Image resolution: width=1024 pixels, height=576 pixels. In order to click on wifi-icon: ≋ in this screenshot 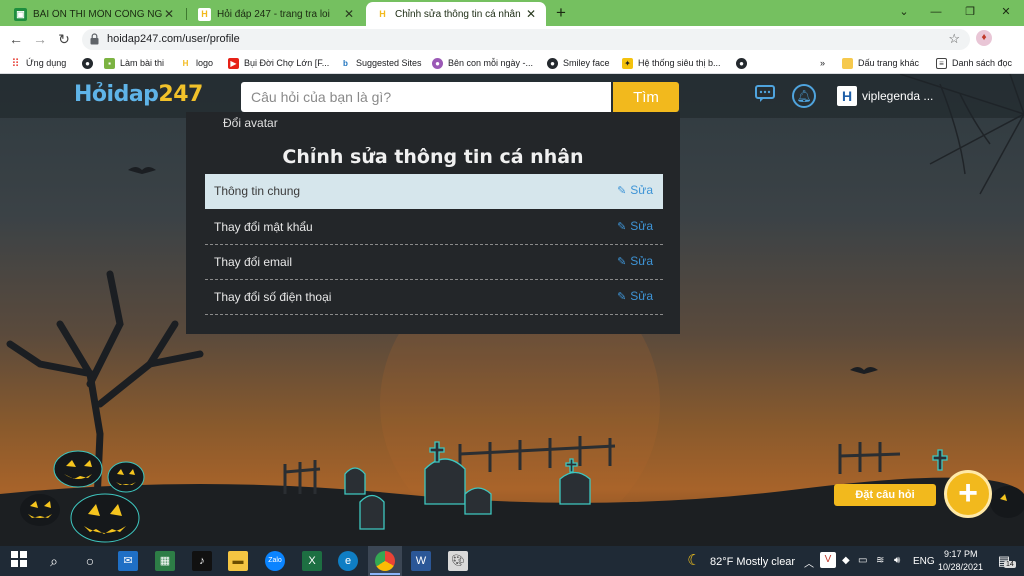, I will do `click(880, 560)`.